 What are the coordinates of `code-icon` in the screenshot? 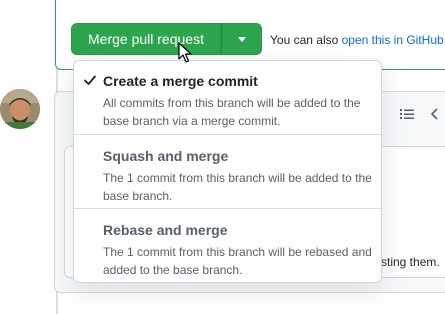 It's located at (437, 116).